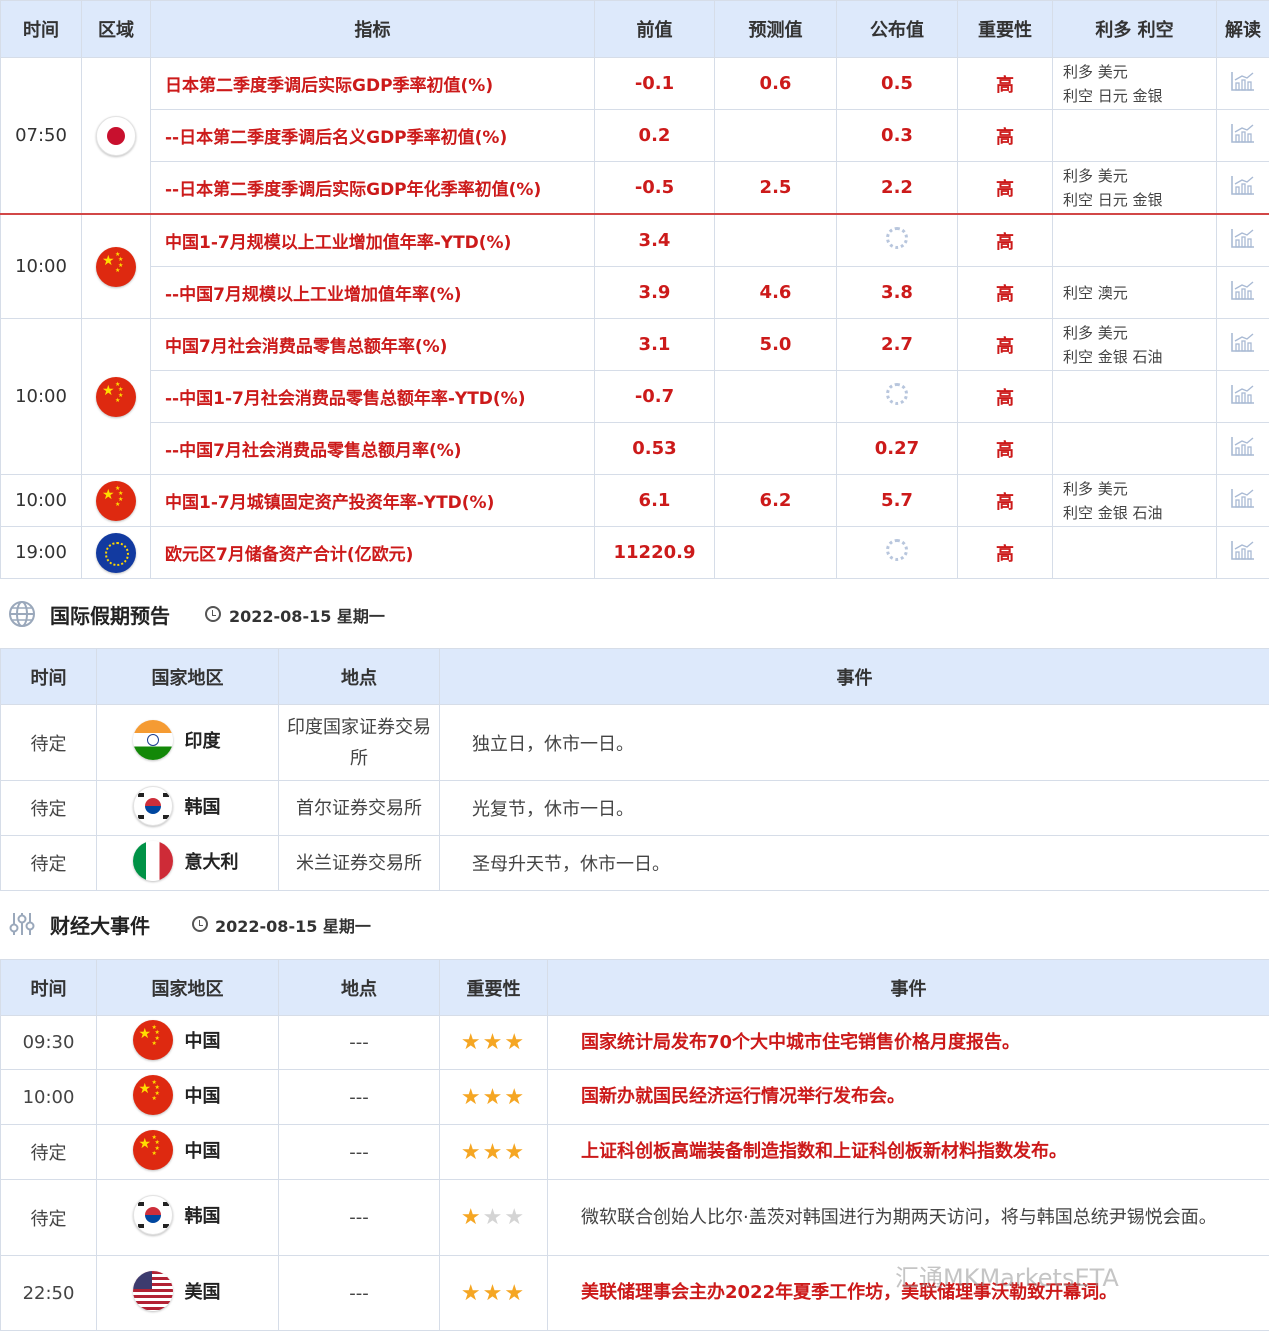  Describe the element at coordinates (654, 448) in the screenshot. I see `previous-value: 0.53` at that location.